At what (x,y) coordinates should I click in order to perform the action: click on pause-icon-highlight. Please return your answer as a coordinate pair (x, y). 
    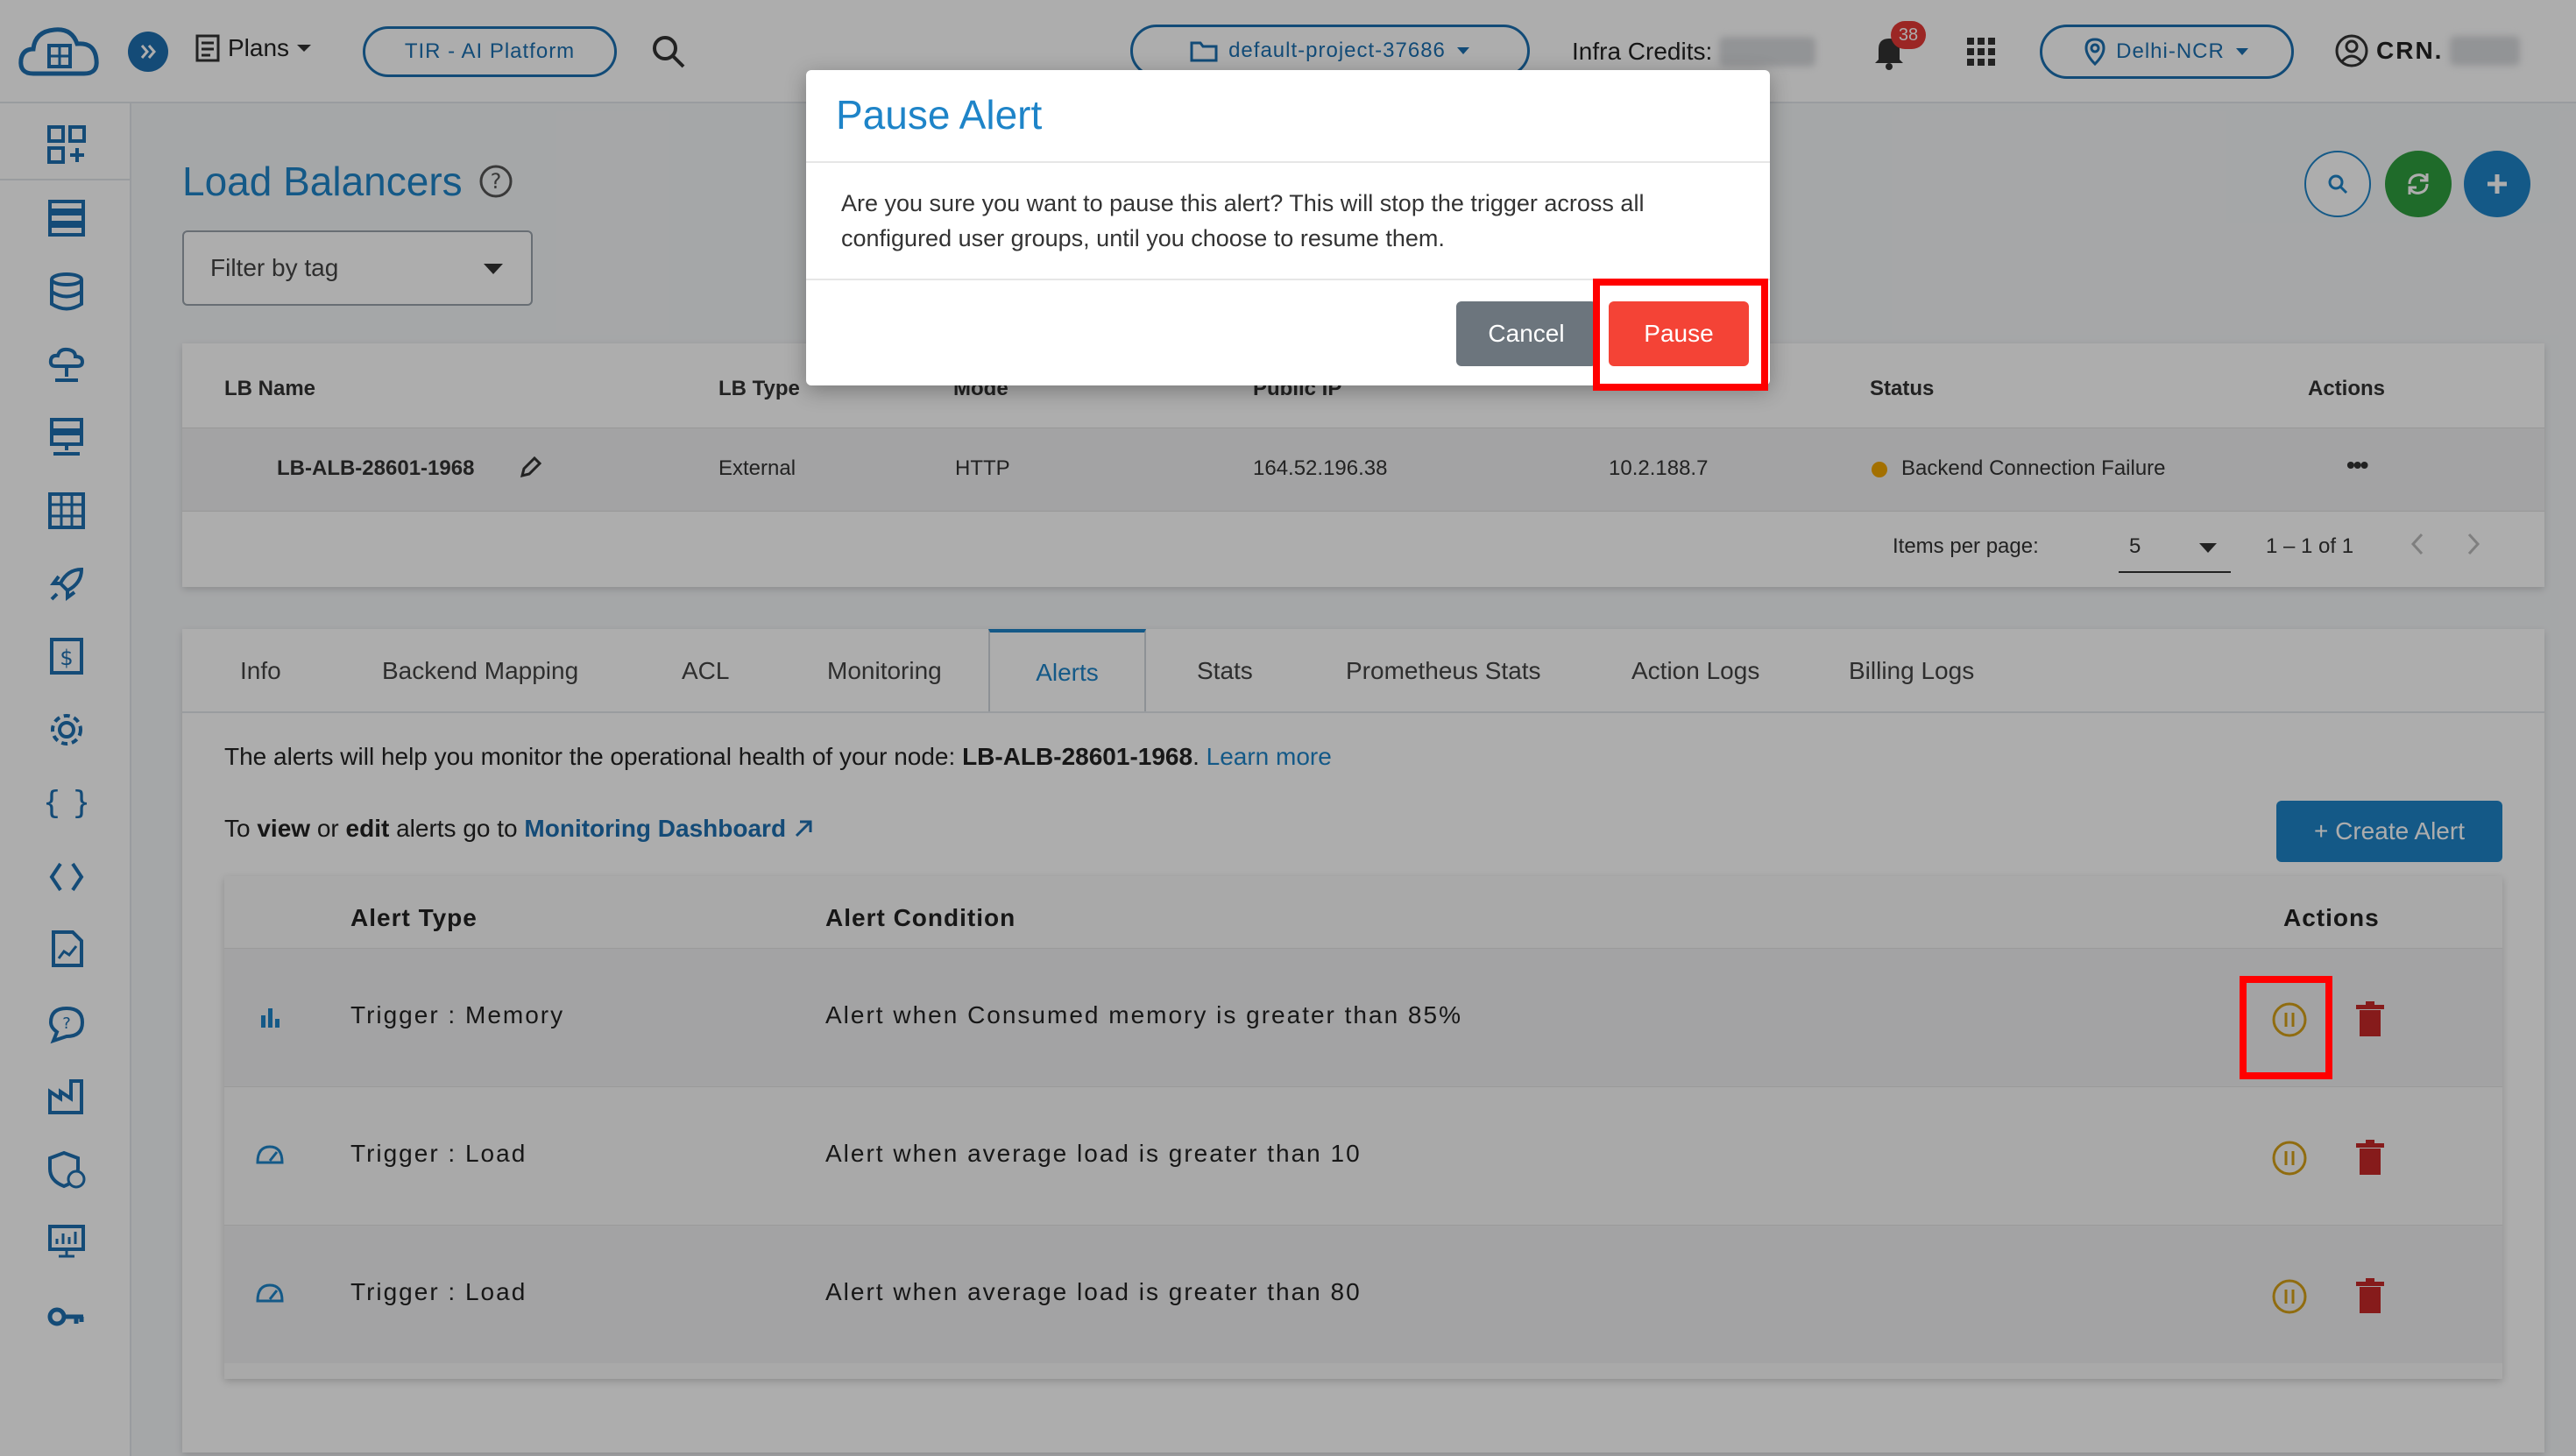
    Looking at the image, I should click on (2286, 1027).